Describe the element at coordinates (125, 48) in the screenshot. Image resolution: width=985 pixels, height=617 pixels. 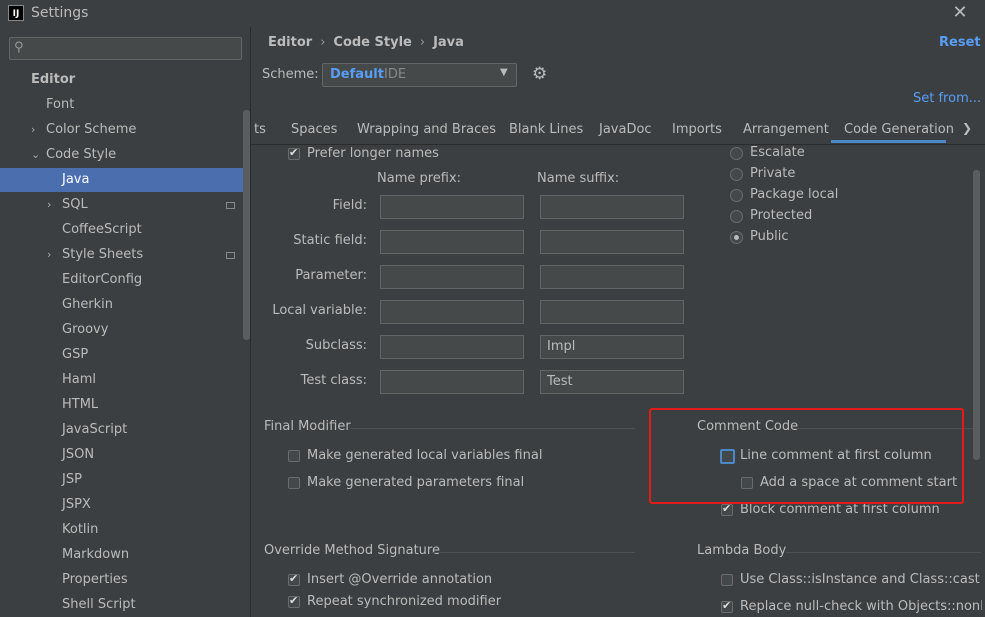
I see `search-input` at that location.